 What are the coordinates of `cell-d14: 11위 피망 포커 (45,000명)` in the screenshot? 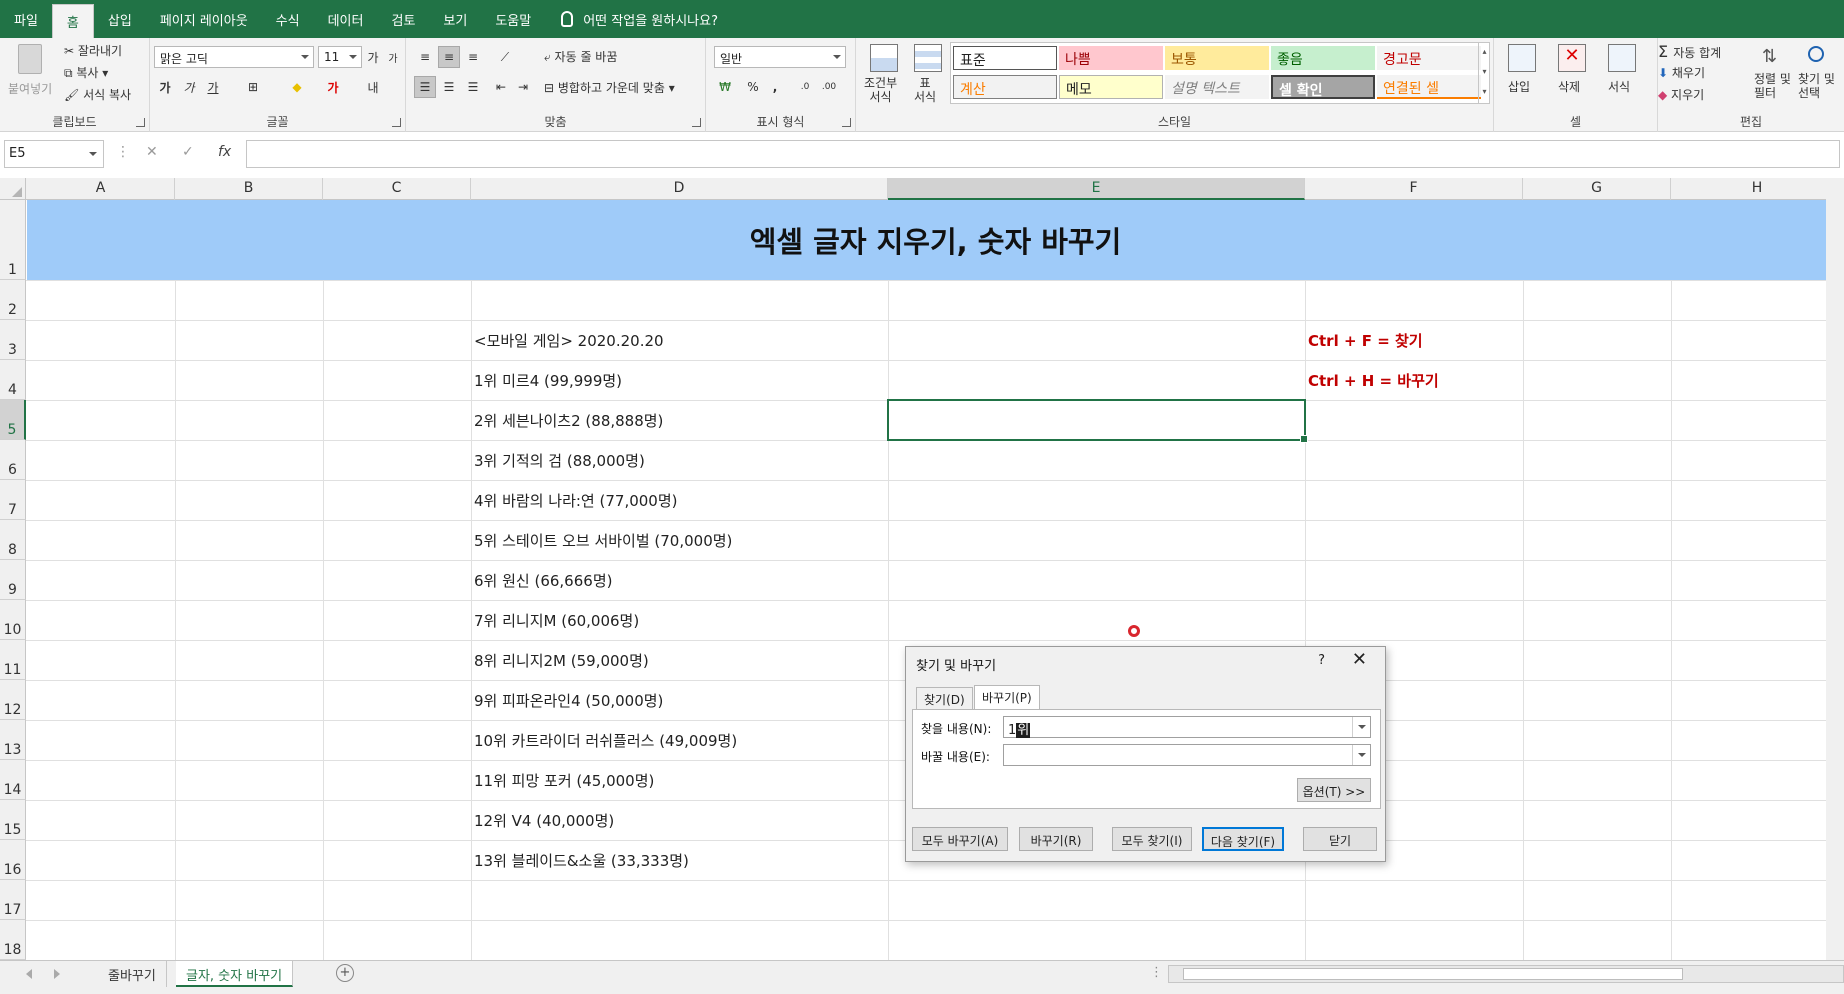 It's located at (564, 780).